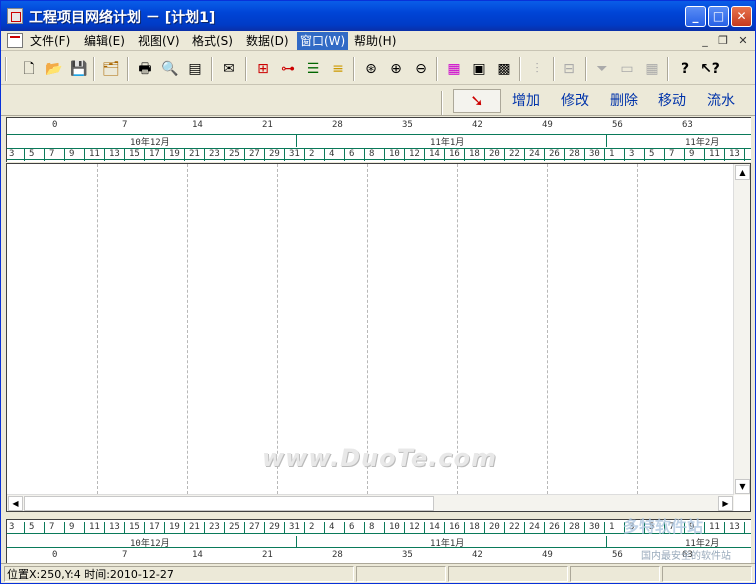 The height and width of the screenshot is (584, 756). Describe the element at coordinates (150, 143) in the screenshot. I see `ruler-month-label: 10年12月` at that location.